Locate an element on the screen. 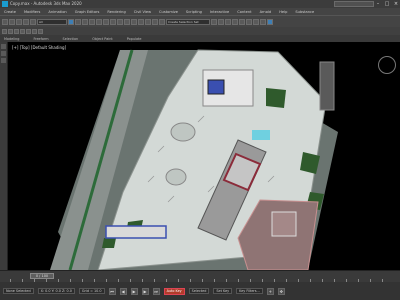 The image size is (400, 300). snap-toggle-icon is located at coordinates (141, 21).